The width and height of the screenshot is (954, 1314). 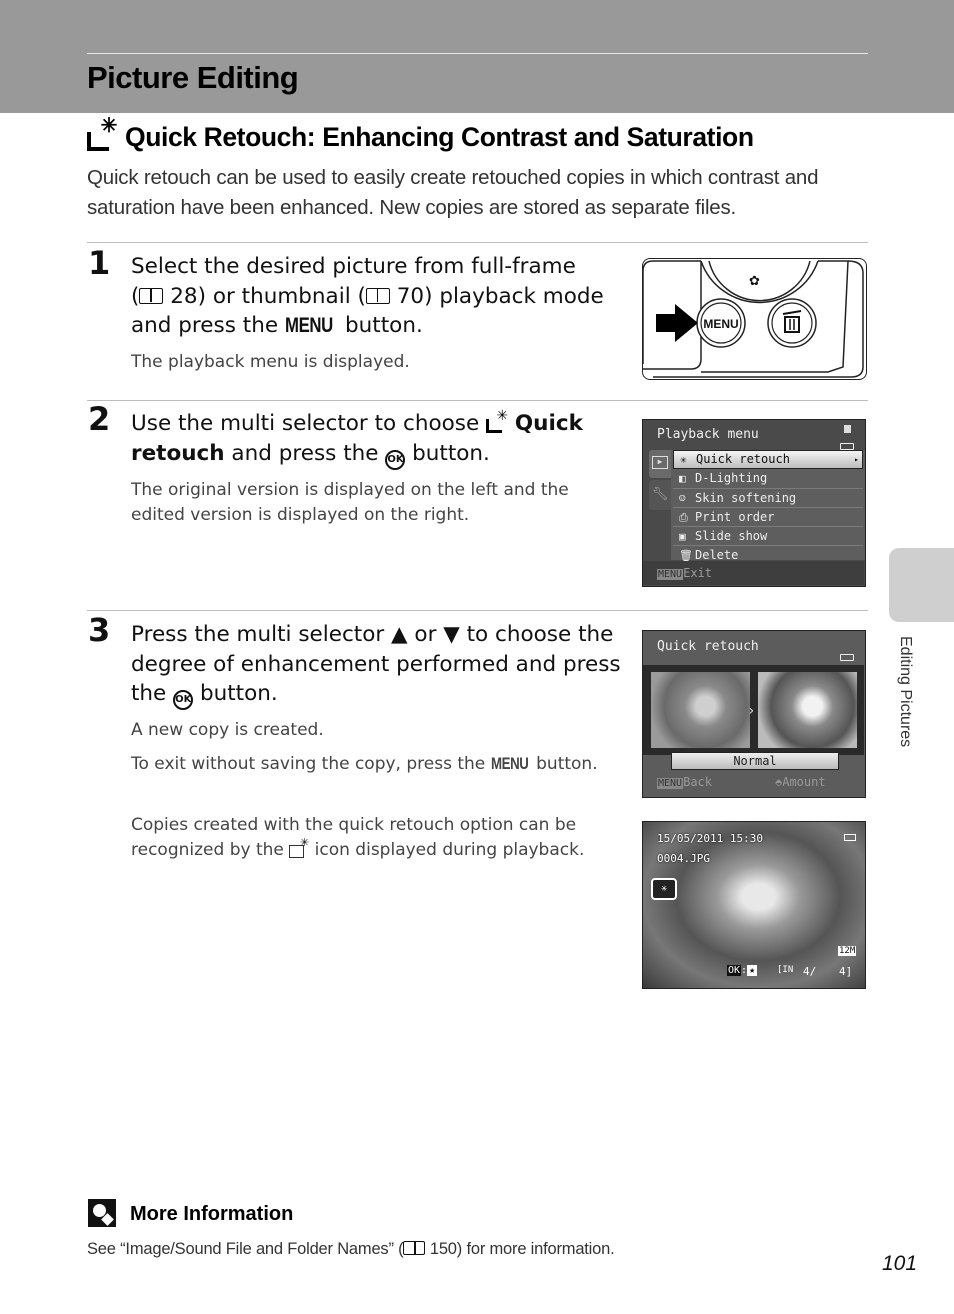 What do you see at coordinates (847, 429) in the screenshot?
I see `scroll-indicator` at bounding box center [847, 429].